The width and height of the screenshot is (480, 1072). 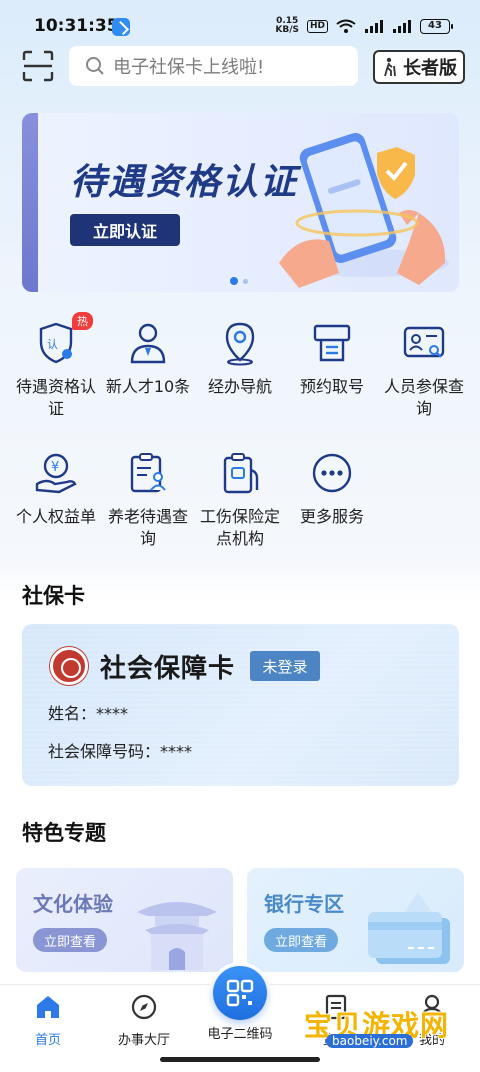 What do you see at coordinates (104, 751) in the screenshot?
I see `number-label: 社会保障号码：` at bounding box center [104, 751].